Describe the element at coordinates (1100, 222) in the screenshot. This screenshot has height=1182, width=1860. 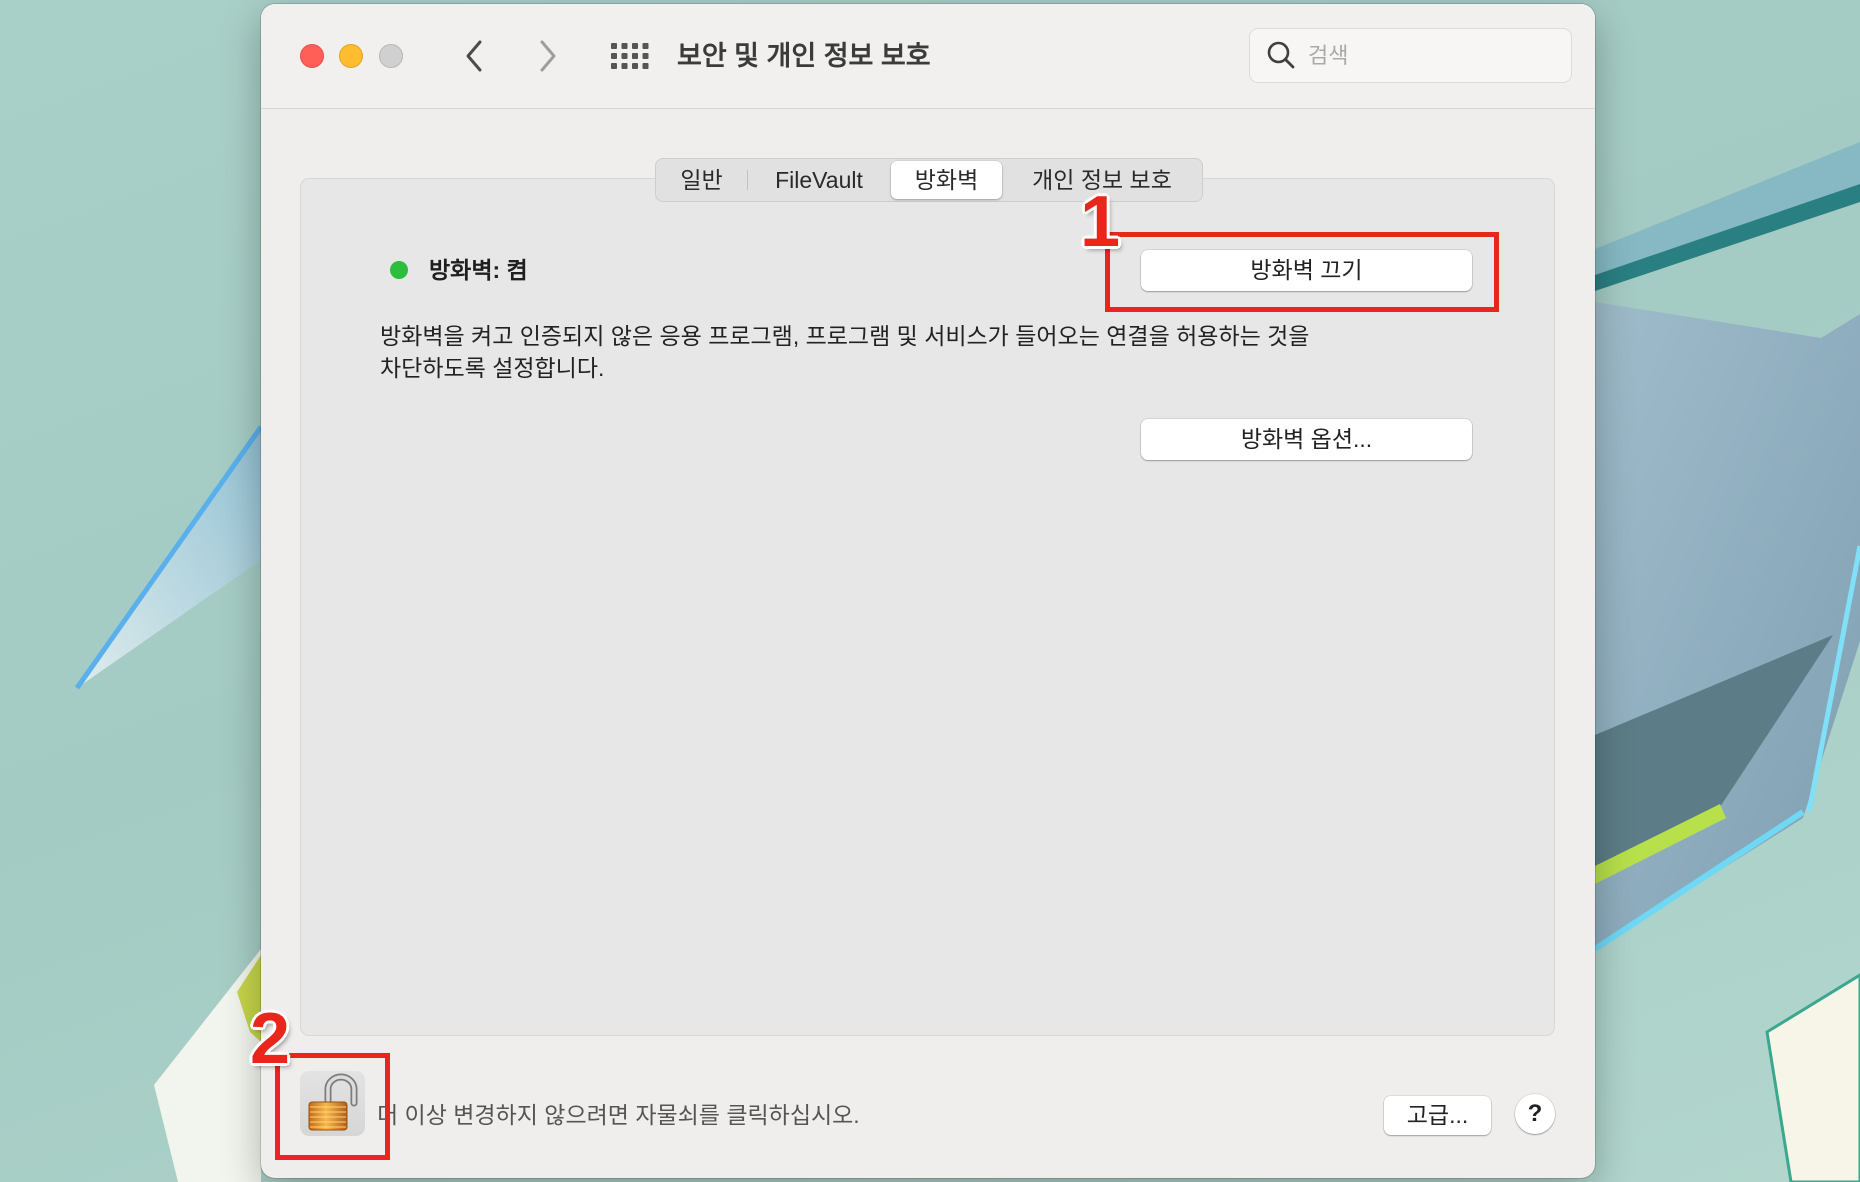
I see `annotation-number-1: 1` at that location.